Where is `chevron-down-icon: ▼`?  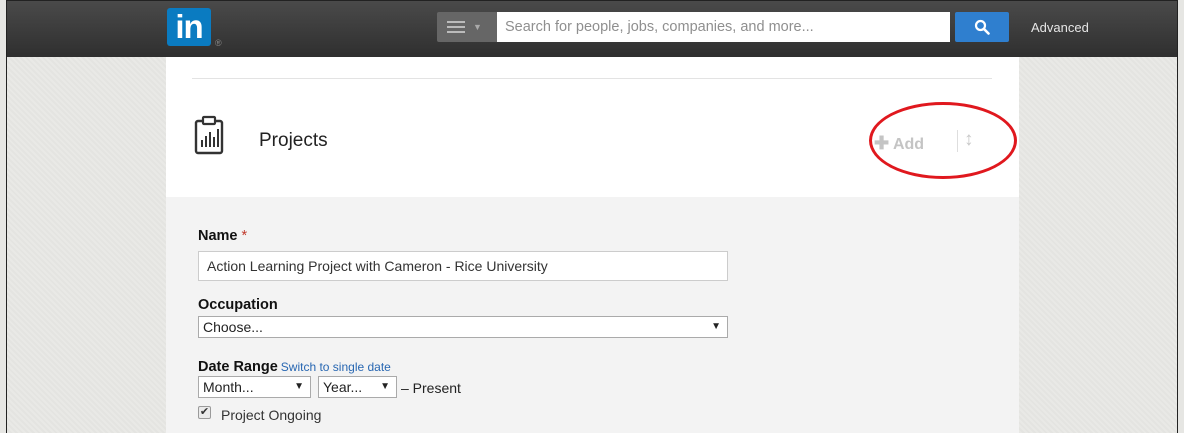
chevron-down-icon: ▼ is located at coordinates (477, 27).